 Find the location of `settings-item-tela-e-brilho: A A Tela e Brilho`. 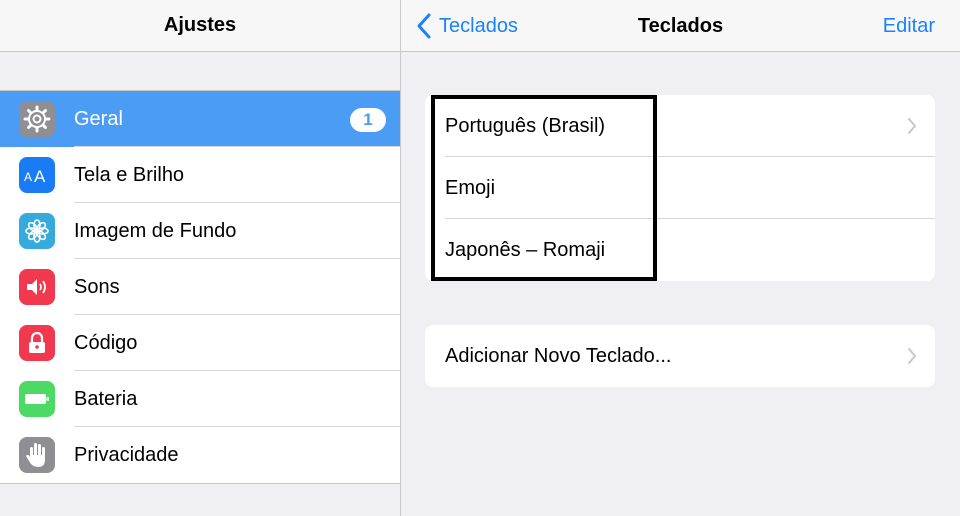

settings-item-tela-e-brilho: A A Tela e Brilho is located at coordinates (200, 175).